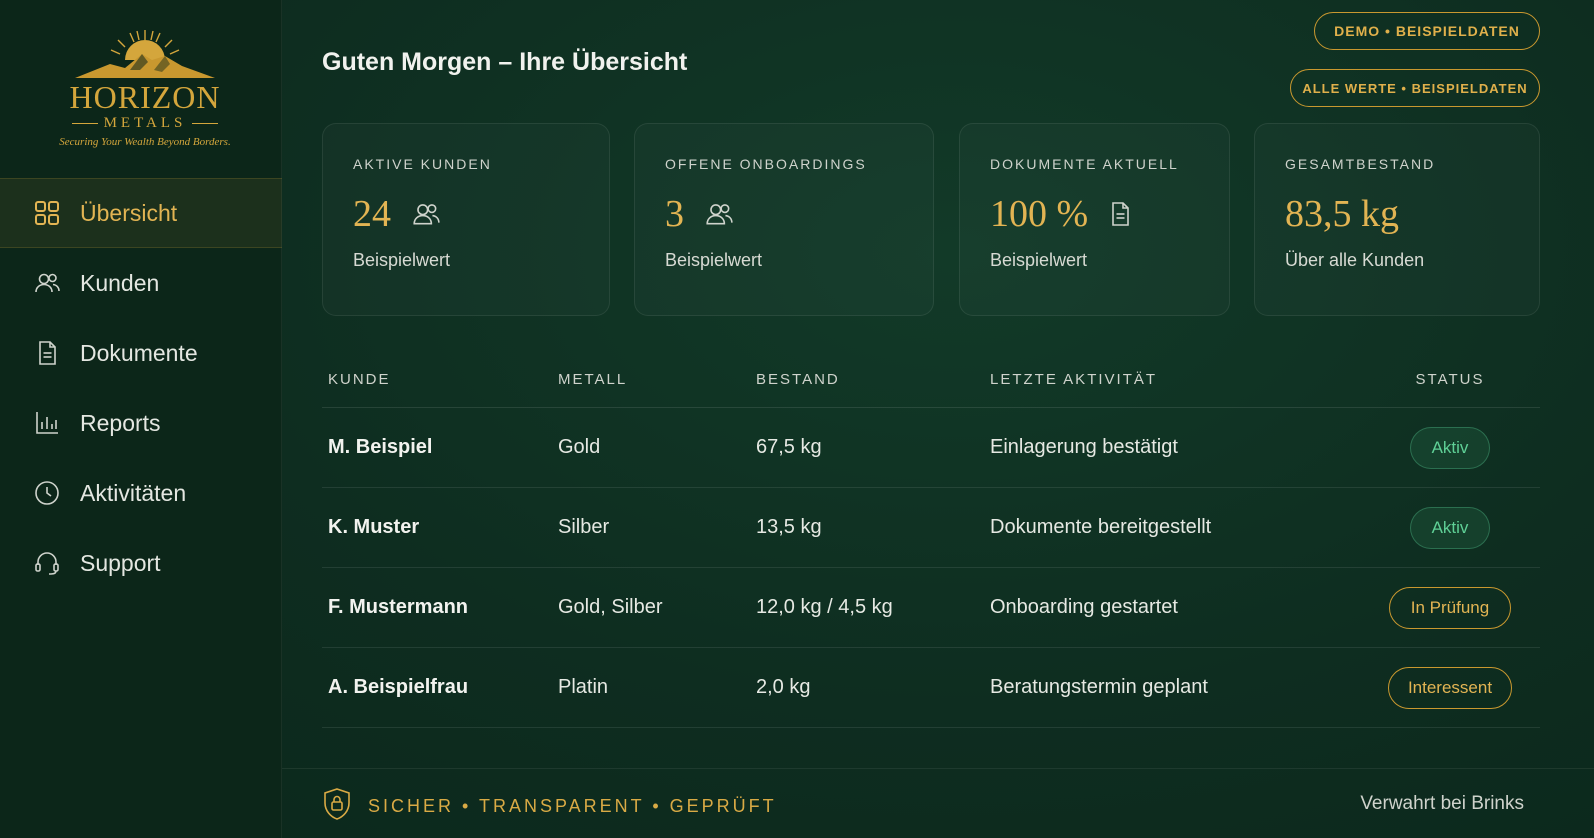 The height and width of the screenshot is (838, 1594). Describe the element at coordinates (120, 422) in the screenshot. I see `sidebar-item-label: Reports` at that location.